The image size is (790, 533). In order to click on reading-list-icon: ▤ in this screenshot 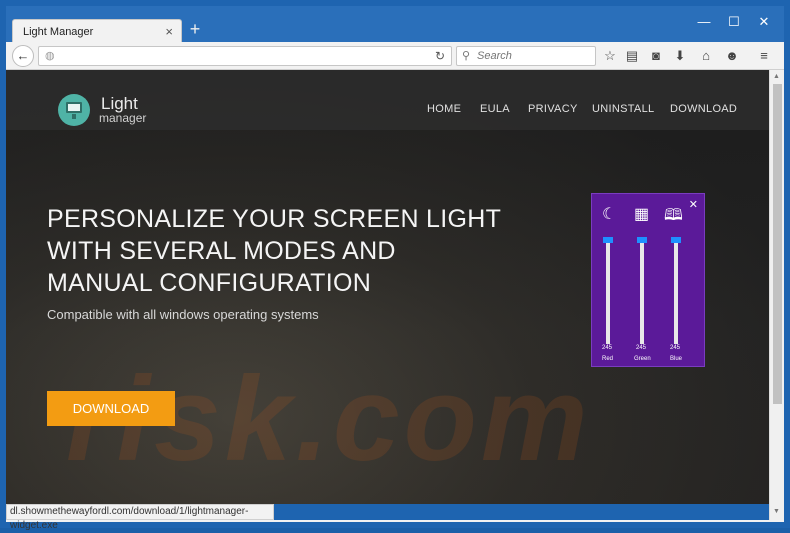, I will do `click(632, 56)`.